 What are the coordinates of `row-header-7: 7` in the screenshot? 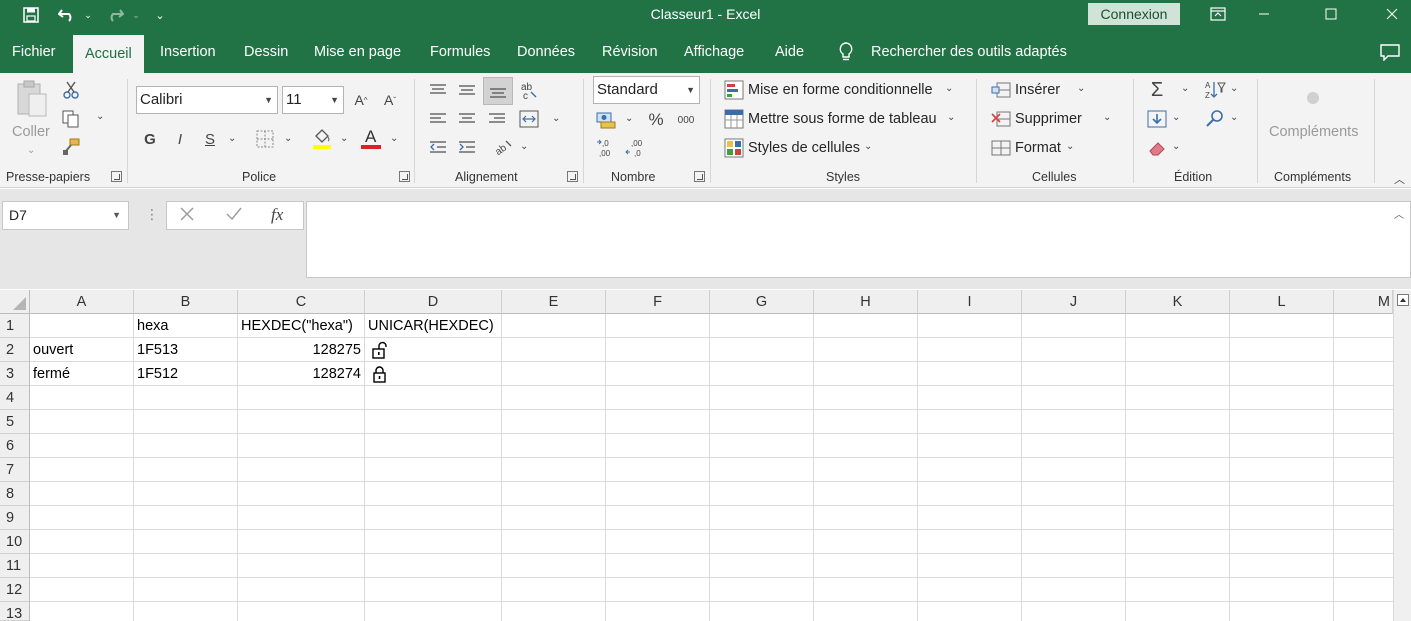 It's located at (15, 470).